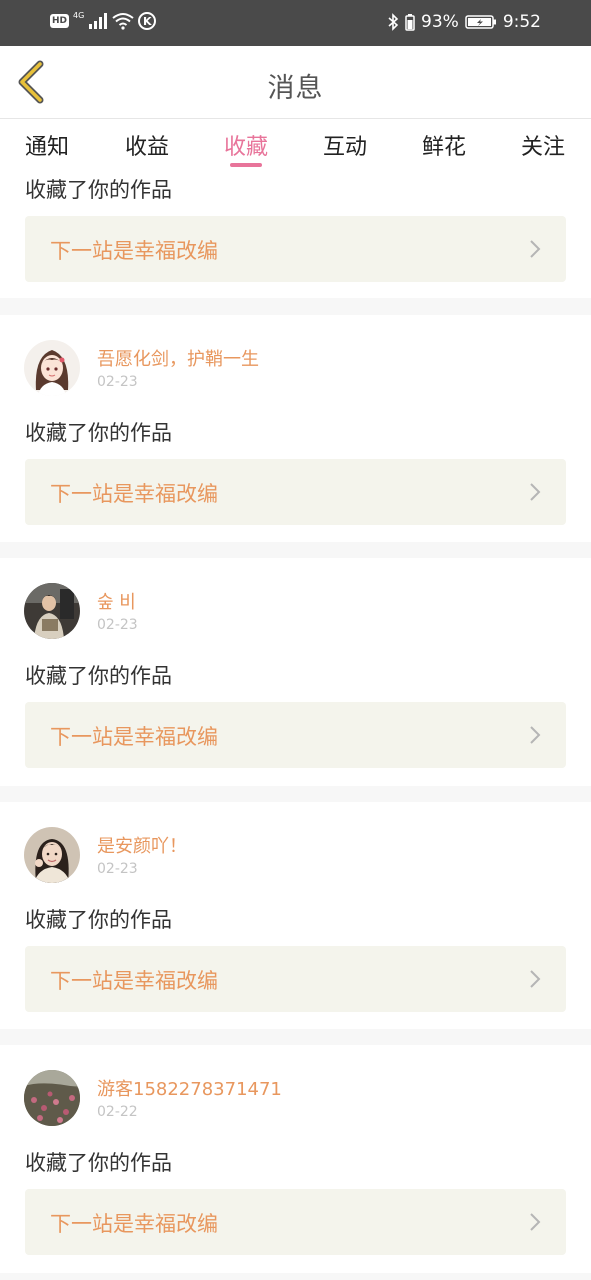  What do you see at coordinates (147, 21) in the screenshot?
I see `k-badge-icon: K` at bounding box center [147, 21].